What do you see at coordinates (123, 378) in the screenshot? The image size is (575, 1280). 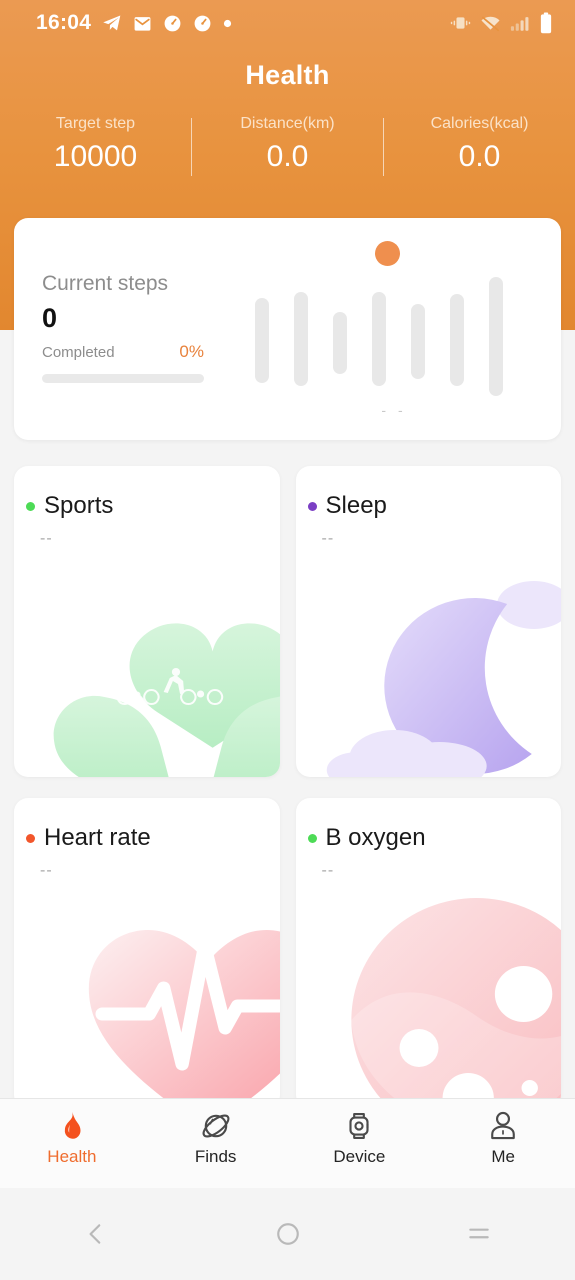 I see `steps-progress-bar` at bounding box center [123, 378].